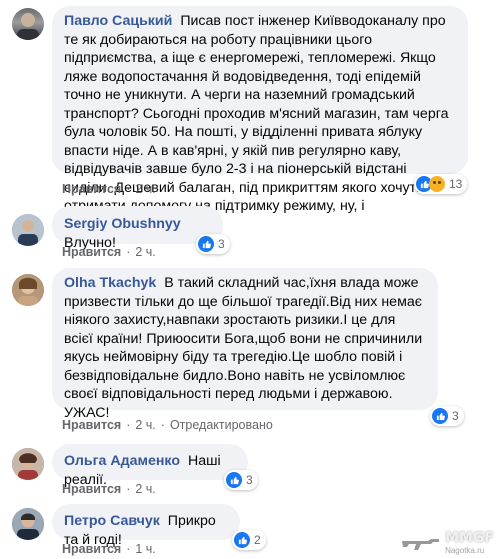 The height and width of the screenshot is (559, 500). What do you see at coordinates (437, 184) in the screenshot?
I see `sad-icon` at bounding box center [437, 184].